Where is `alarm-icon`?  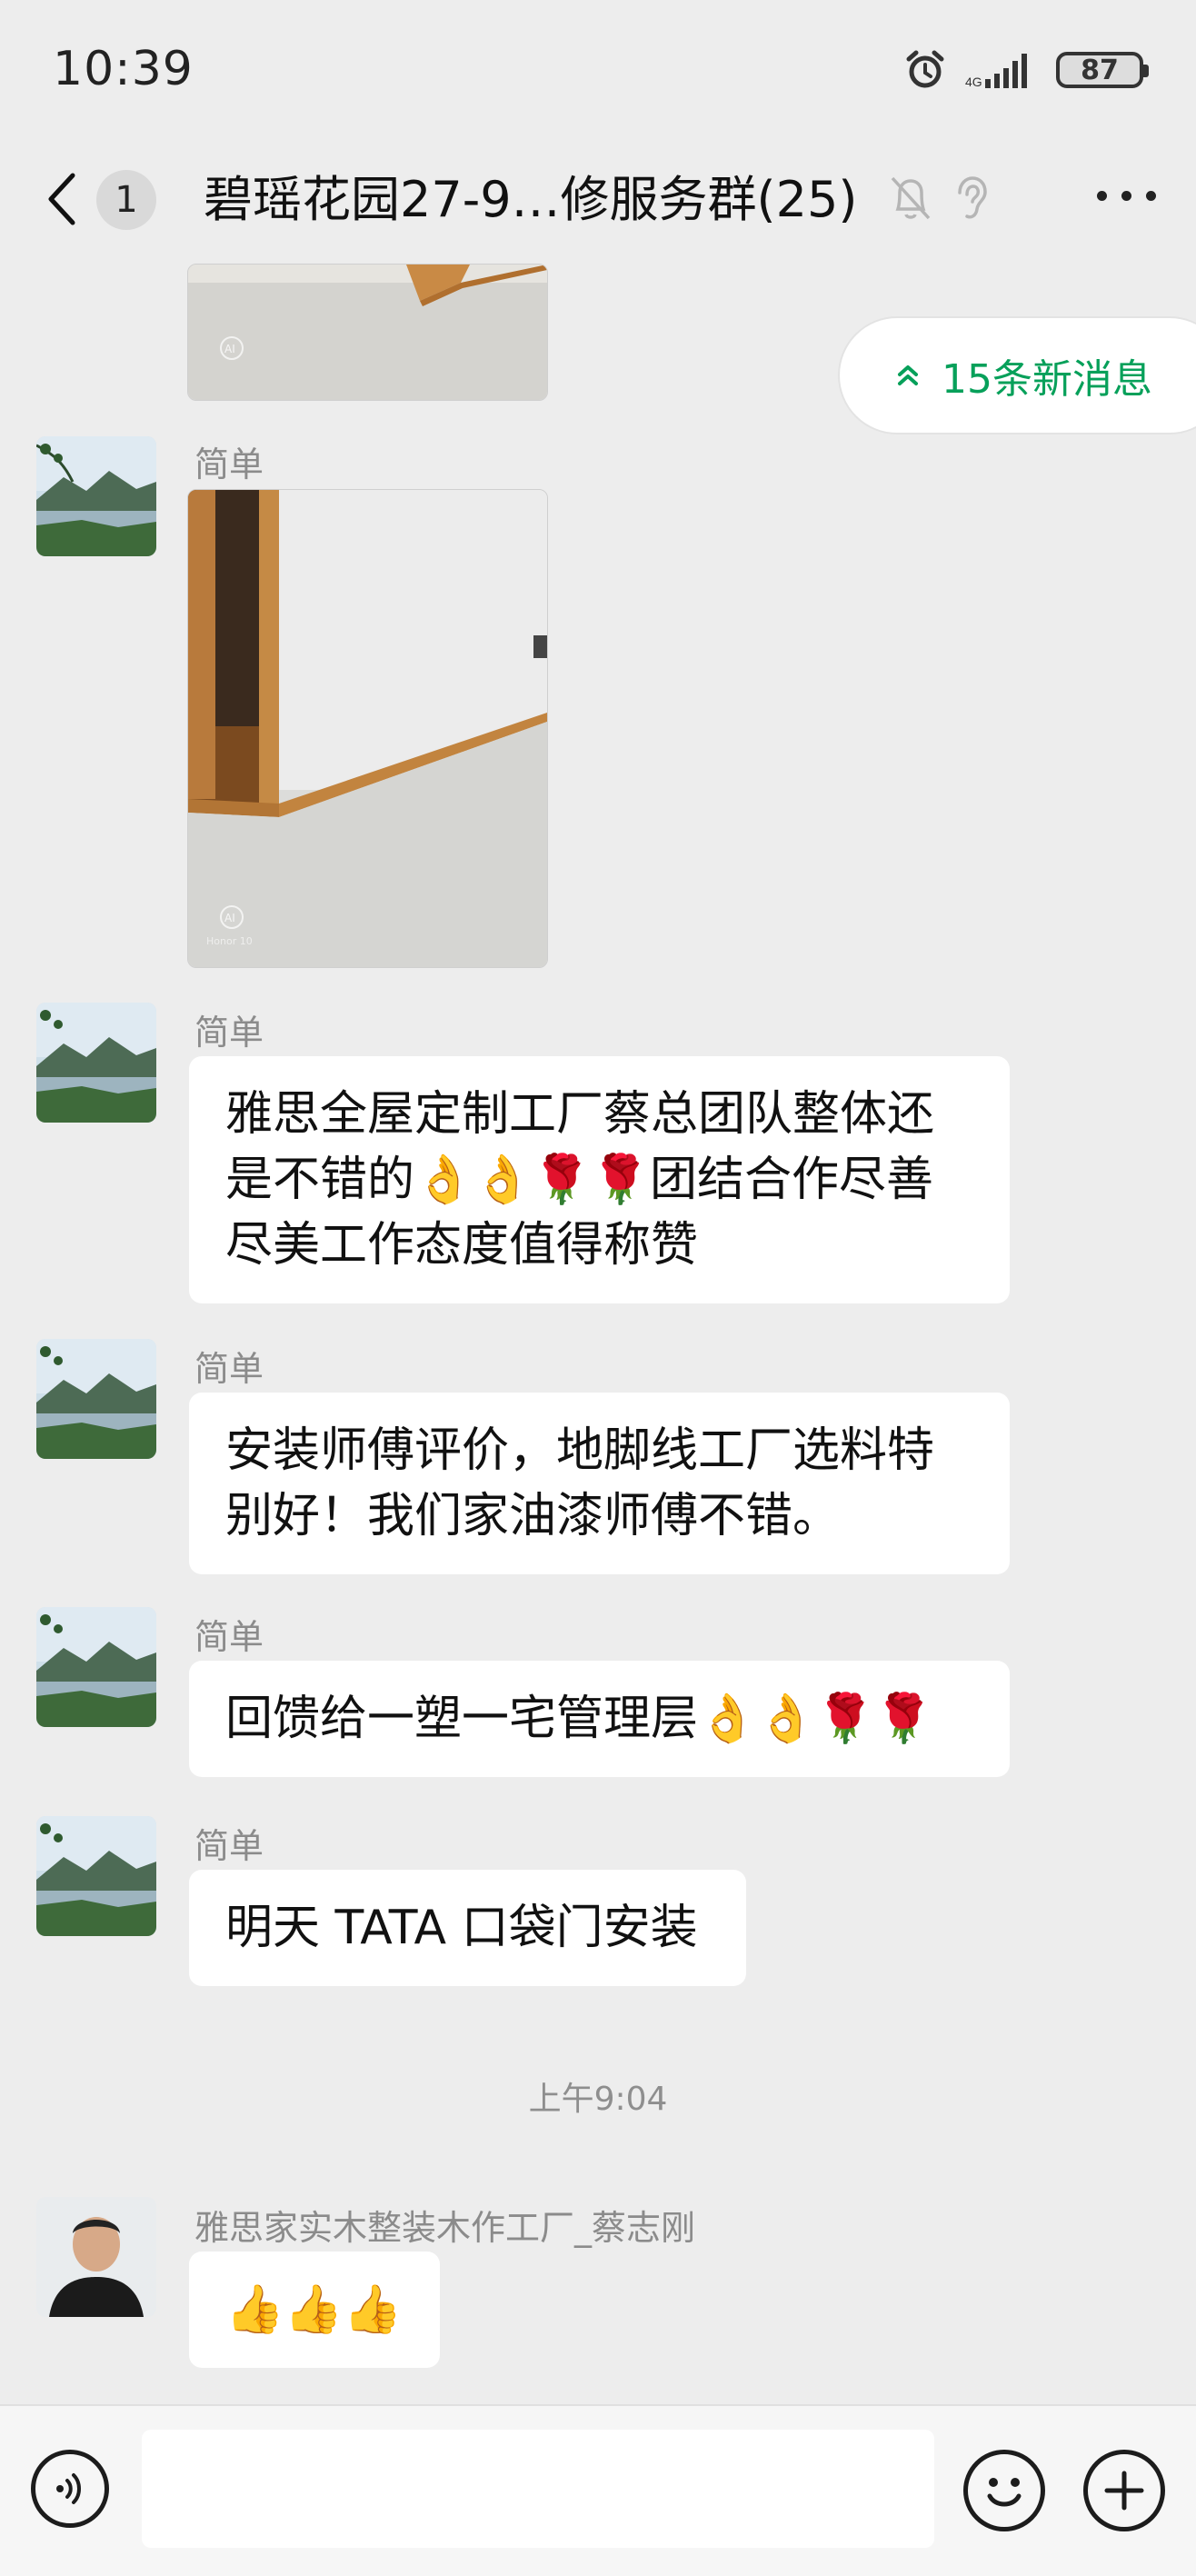 alarm-icon is located at coordinates (925, 69).